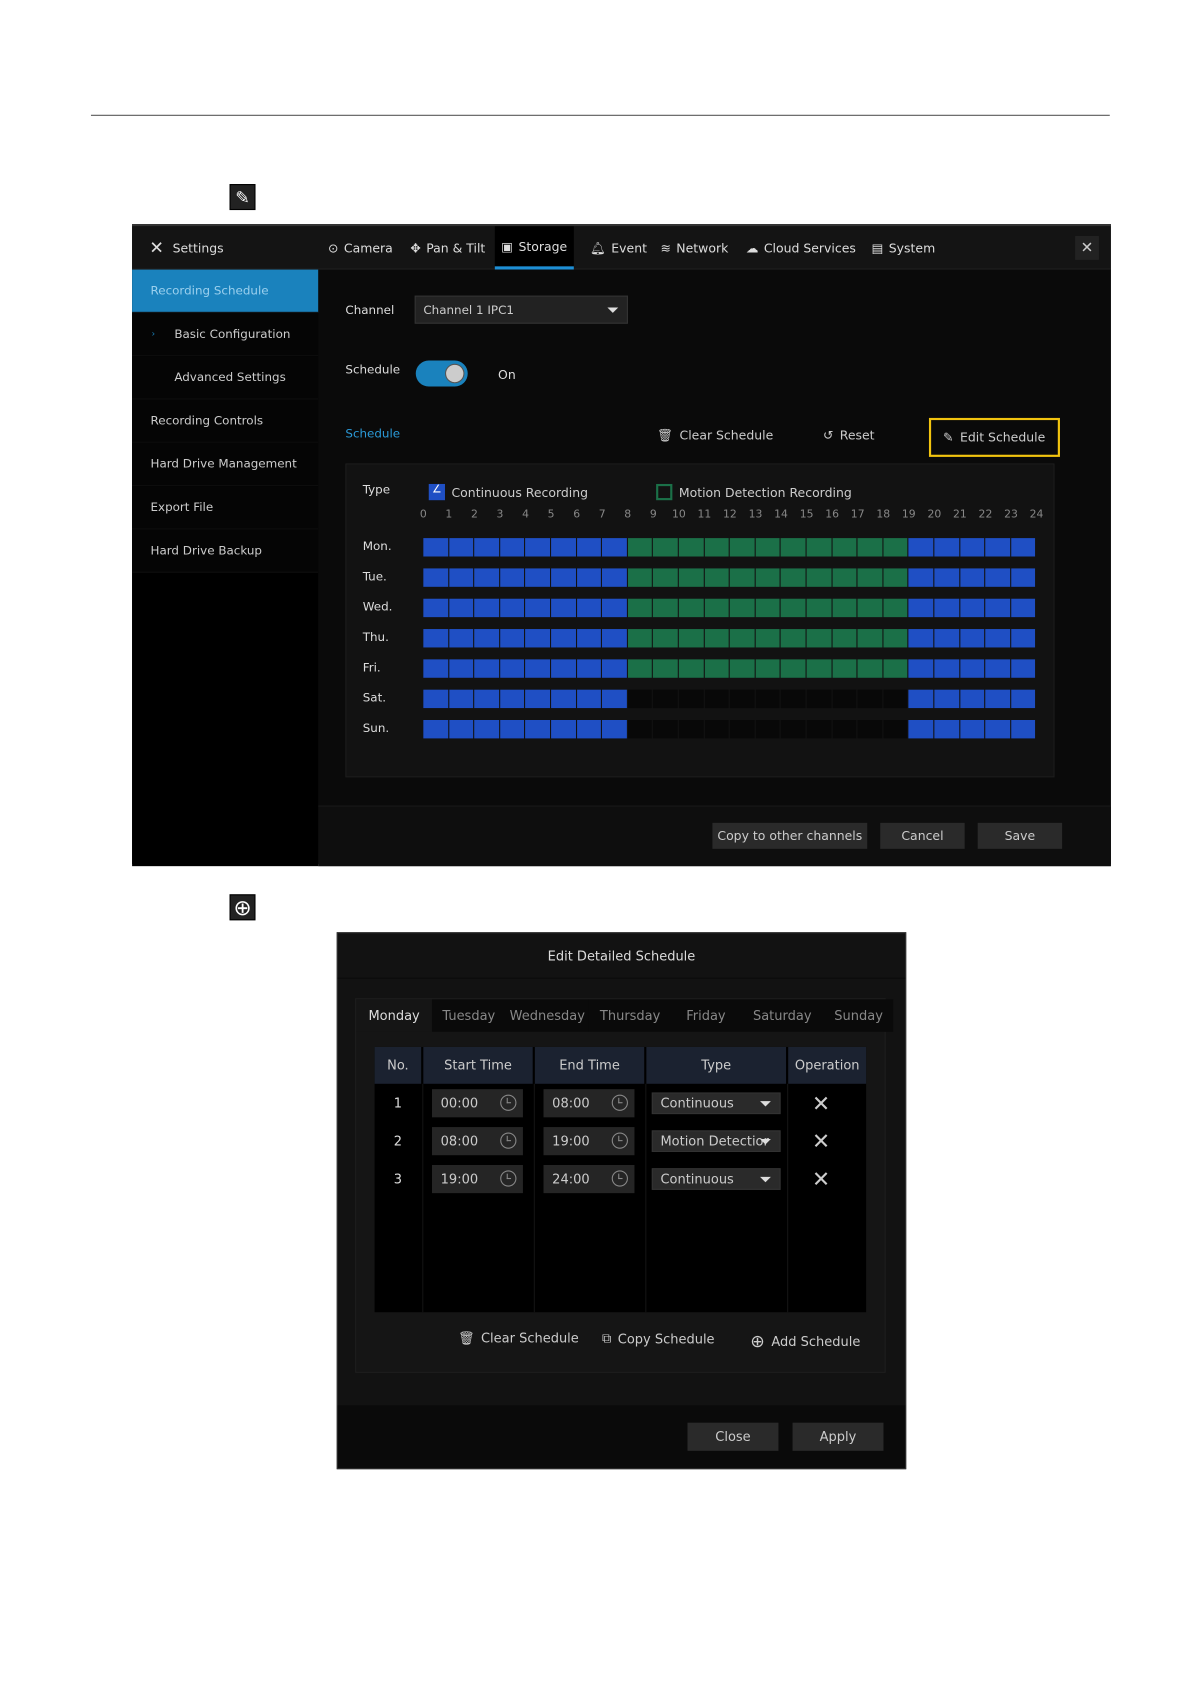 This screenshot has height=1684, width=1191. I want to click on end-time-input: 19:00, so click(589, 1141).